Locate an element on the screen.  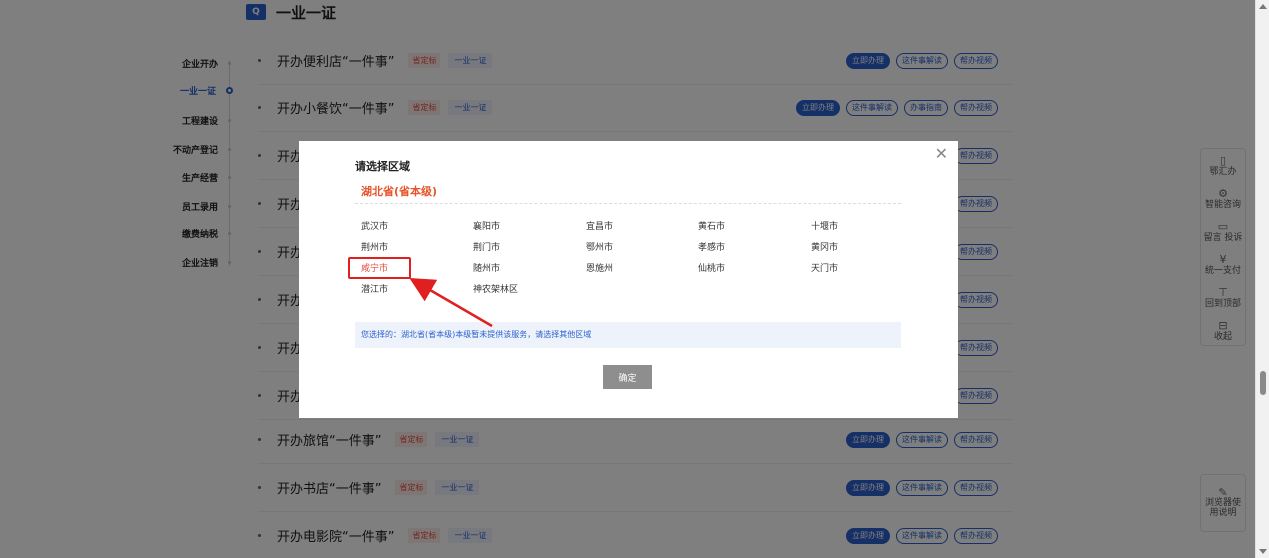
city-option: 十堰市 is located at coordinates (824, 225).